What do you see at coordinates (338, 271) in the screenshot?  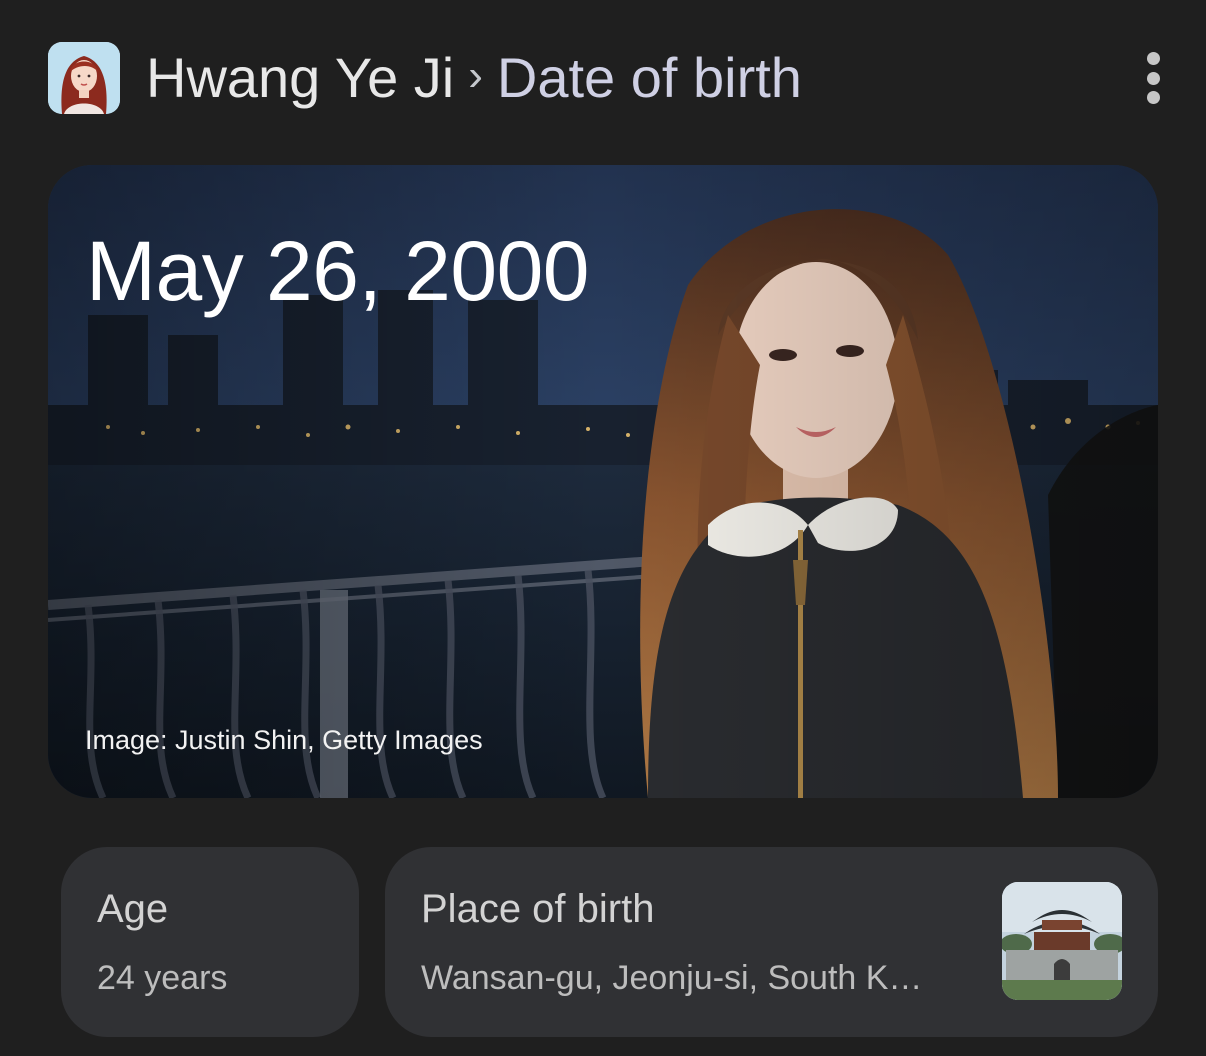 I see `birth-date: May 26, 2000` at bounding box center [338, 271].